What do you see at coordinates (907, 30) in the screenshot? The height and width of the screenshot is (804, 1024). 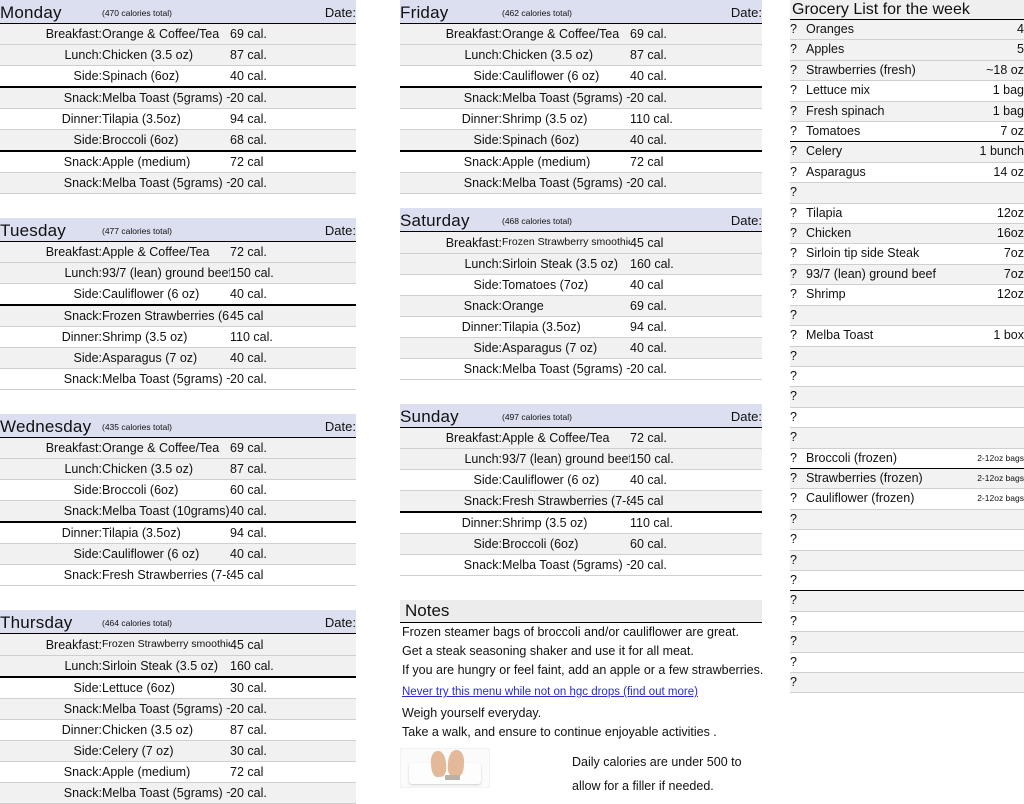 I see `grocery-row: ? Oranges 4` at bounding box center [907, 30].